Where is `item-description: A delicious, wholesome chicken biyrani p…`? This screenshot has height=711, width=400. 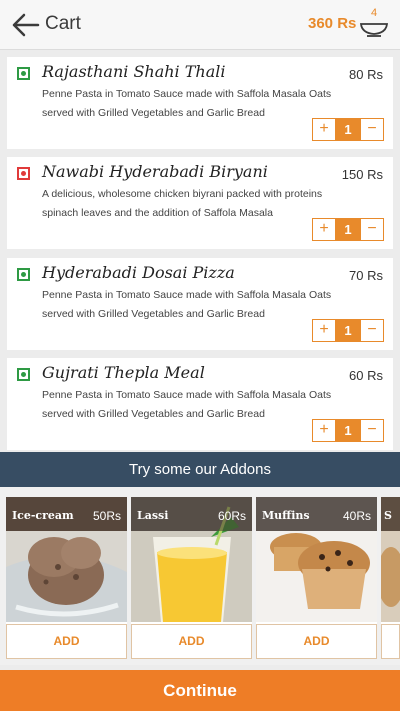
item-description: A delicious, wholesome chicken biyrani p… is located at coordinates (182, 203).